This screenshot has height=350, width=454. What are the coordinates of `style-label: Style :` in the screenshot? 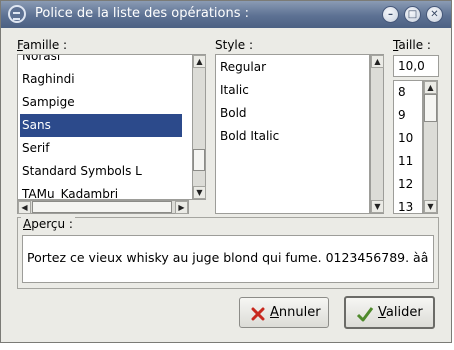 It's located at (234, 45).